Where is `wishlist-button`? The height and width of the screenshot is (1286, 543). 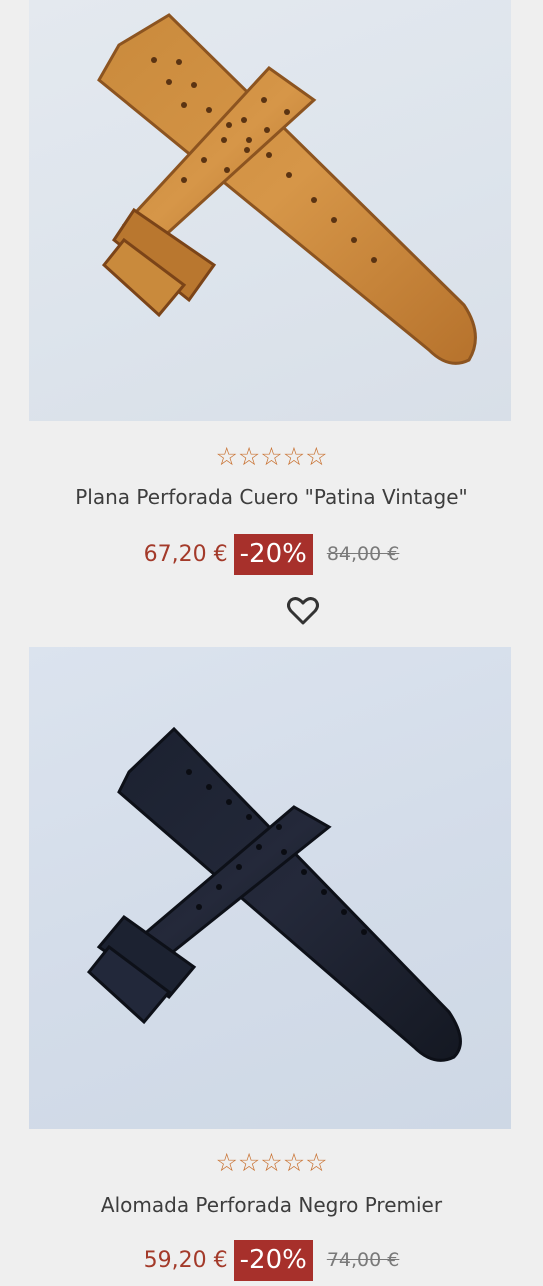
wishlist-button is located at coordinates (303, 611).